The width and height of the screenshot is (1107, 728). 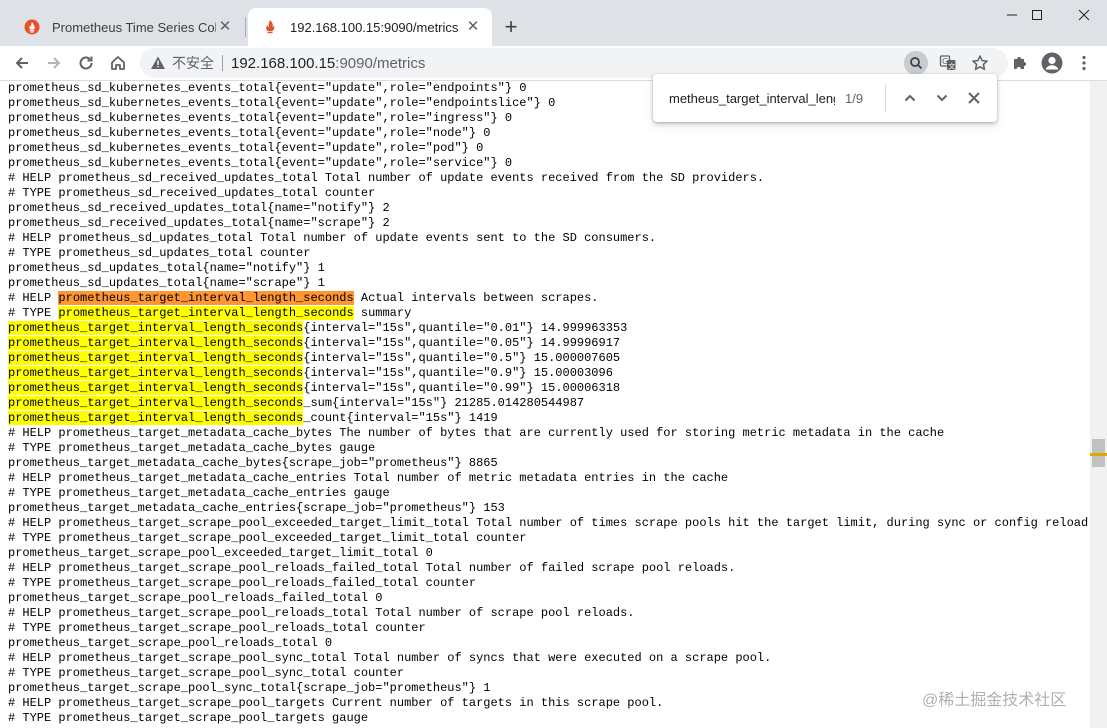 I want to click on search-in-page-button, so click(x=916, y=63).